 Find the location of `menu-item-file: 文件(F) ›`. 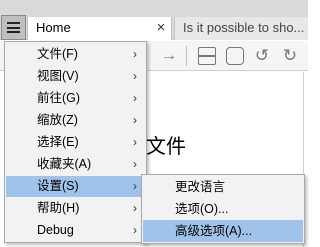

menu-item-file: 文件(F) › is located at coordinates (75, 54).